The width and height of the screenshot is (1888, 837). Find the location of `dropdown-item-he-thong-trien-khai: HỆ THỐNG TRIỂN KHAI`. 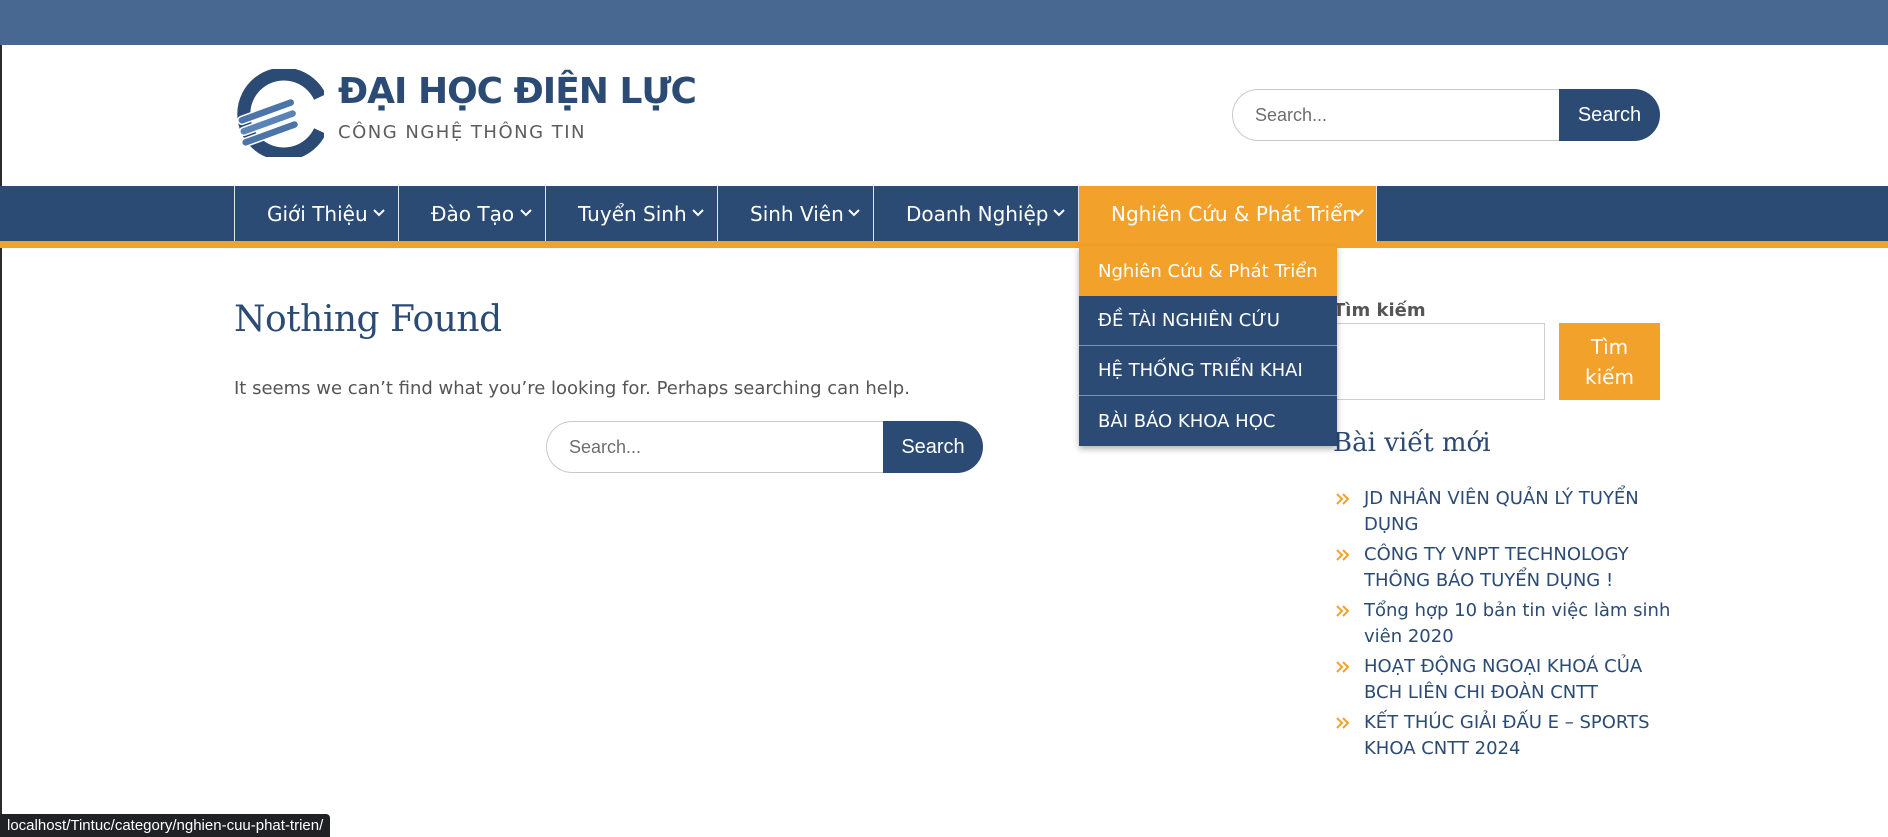

dropdown-item-he-thong-trien-khai: HỆ THỐNG TRIỂN KHAI is located at coordinates (1208, 371).